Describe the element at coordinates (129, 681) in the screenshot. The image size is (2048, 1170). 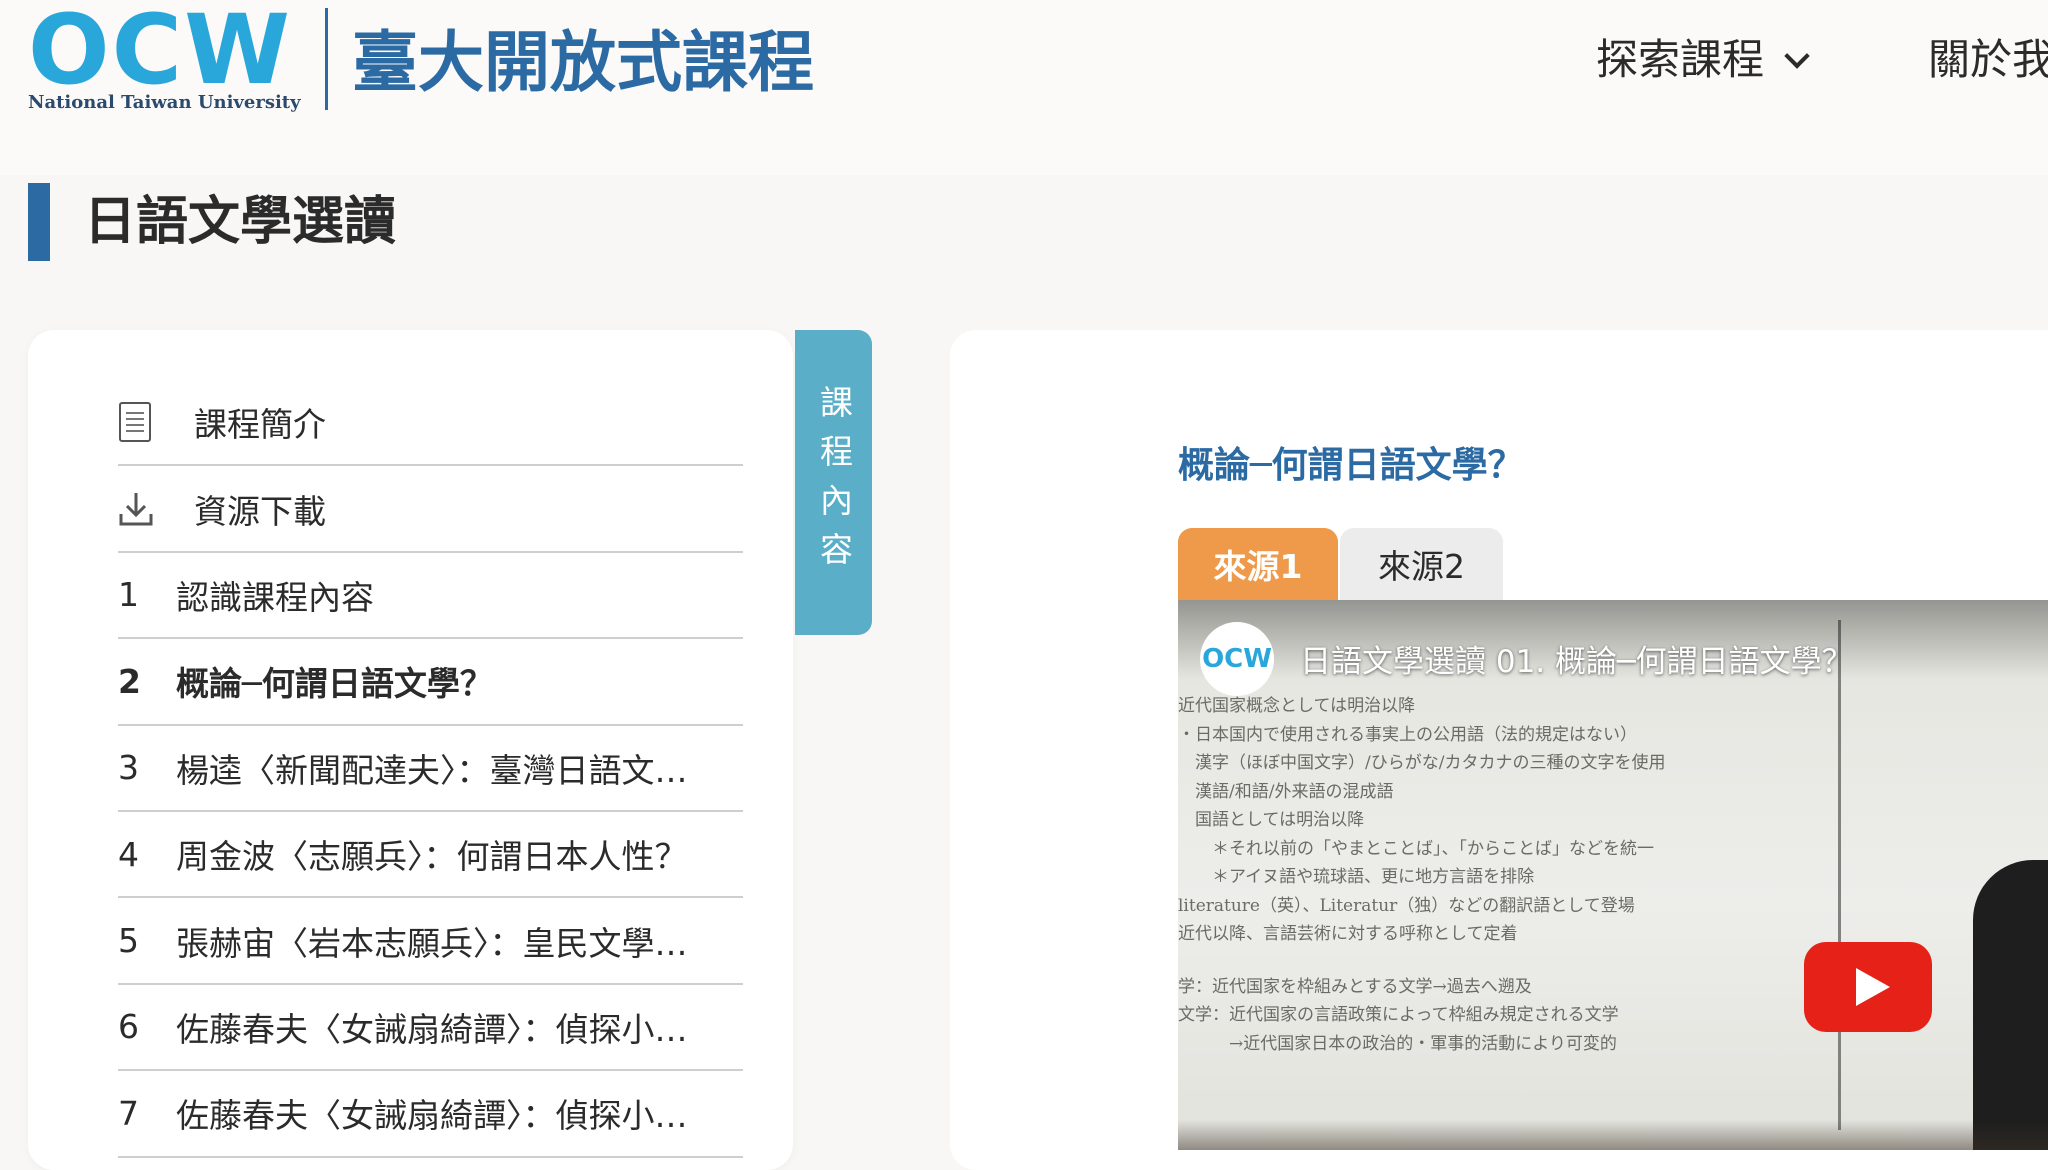
I see `lesson-number: 2` at that location.